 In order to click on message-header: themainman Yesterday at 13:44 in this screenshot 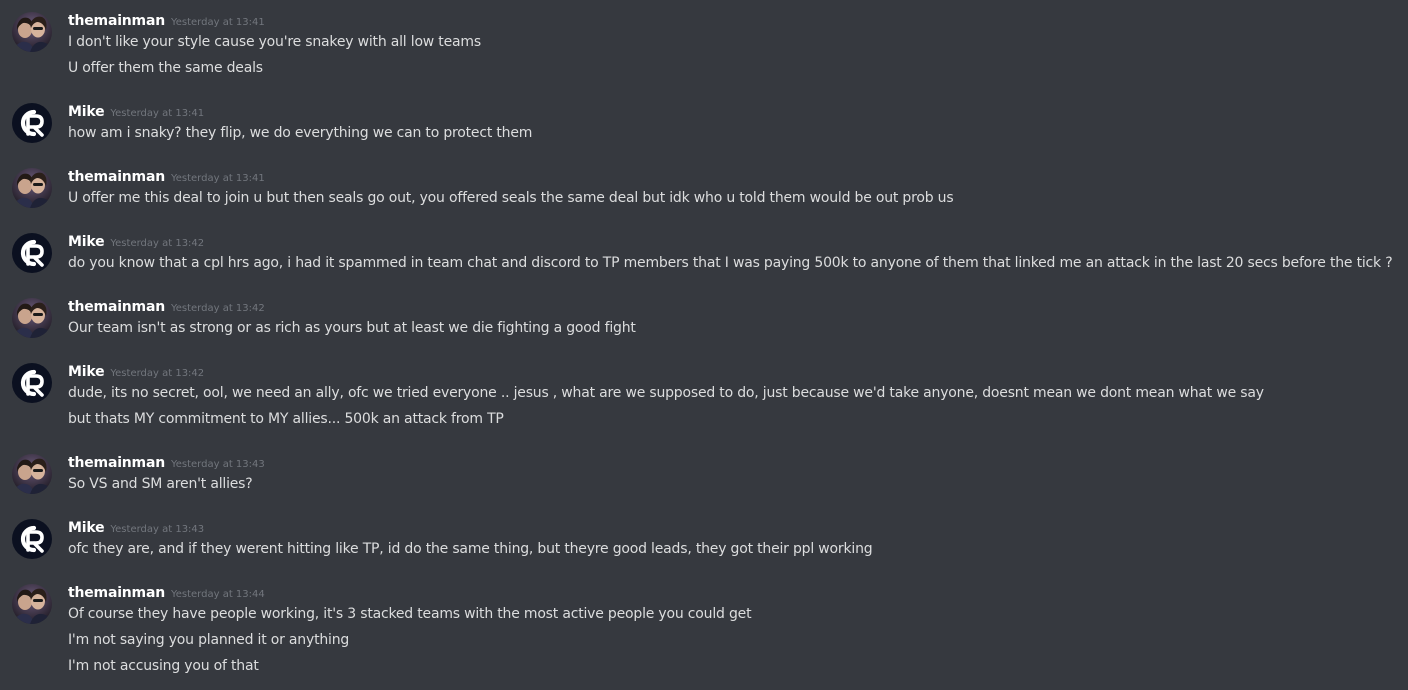, I will do `click(166, 592)`.